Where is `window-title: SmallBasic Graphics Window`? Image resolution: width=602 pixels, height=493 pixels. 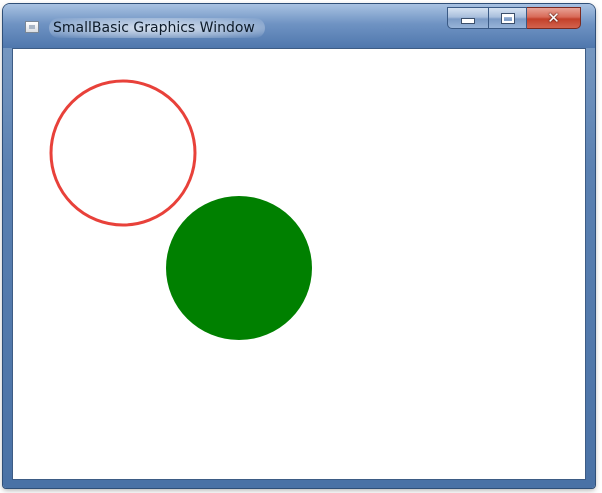
window-title: SmallBasic Graphics Window is located at coordinates (157, 28).